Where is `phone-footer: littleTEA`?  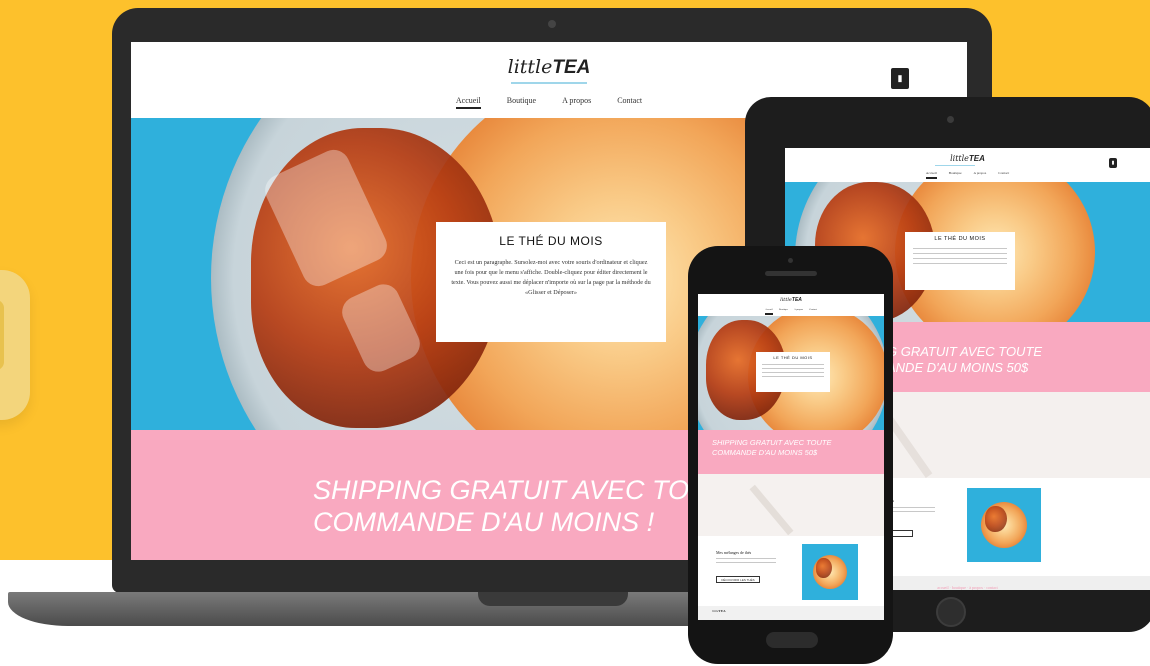
phone-footer: littleTEA is located at coordinates (791, 613).